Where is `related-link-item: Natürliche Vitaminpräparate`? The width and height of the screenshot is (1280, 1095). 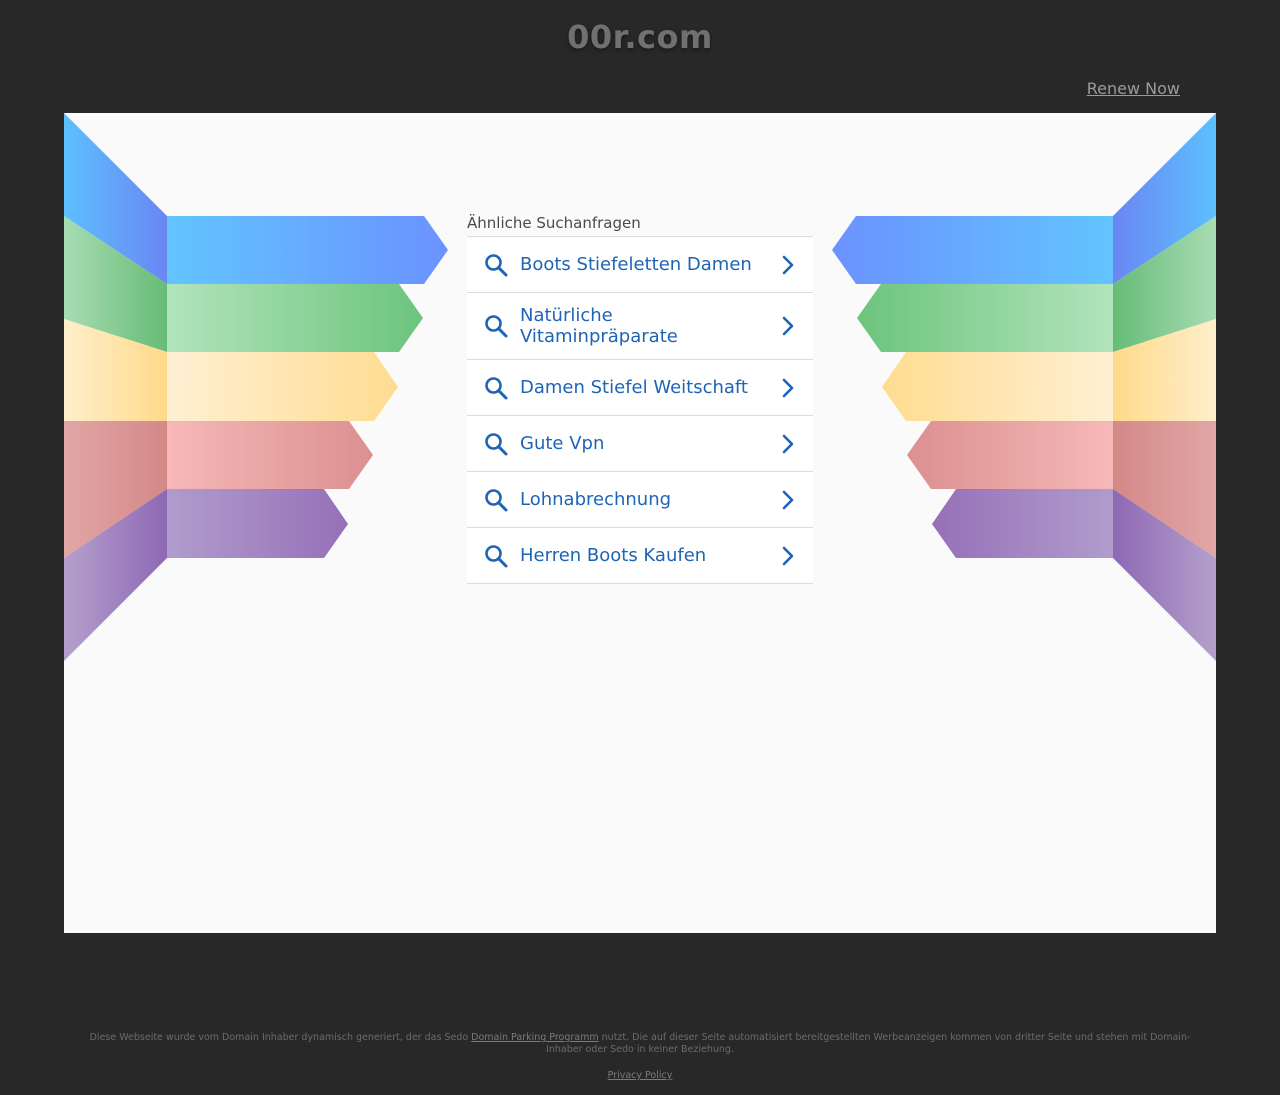
related-link-item: Natürliche Vitaminpräparate is located at coordinates (640, 326).